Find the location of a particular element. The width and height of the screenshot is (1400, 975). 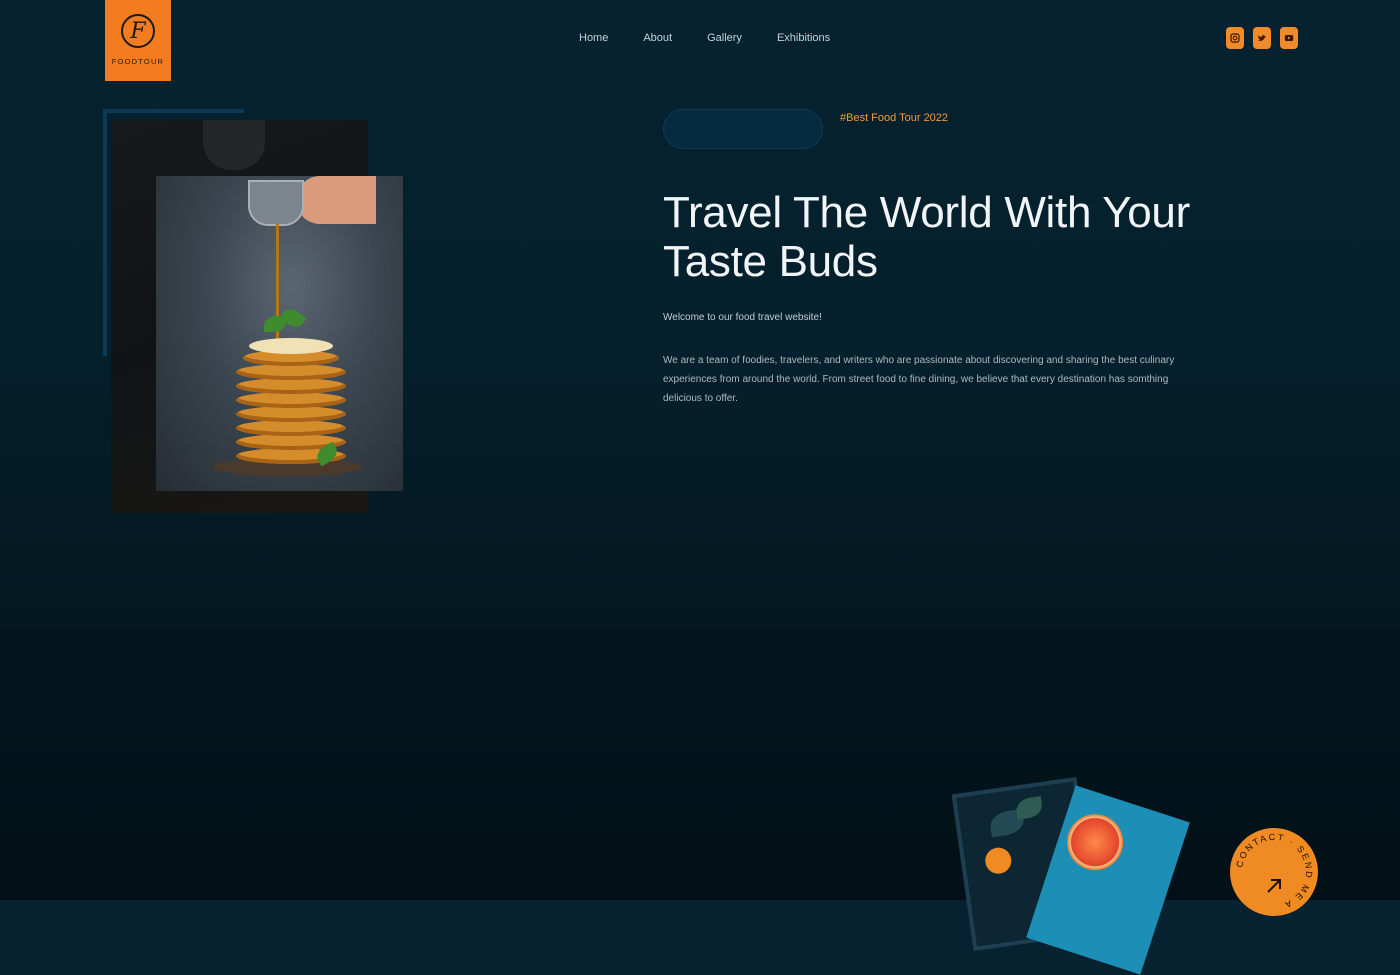

decorative-frame is located at coordinates (173, 111).